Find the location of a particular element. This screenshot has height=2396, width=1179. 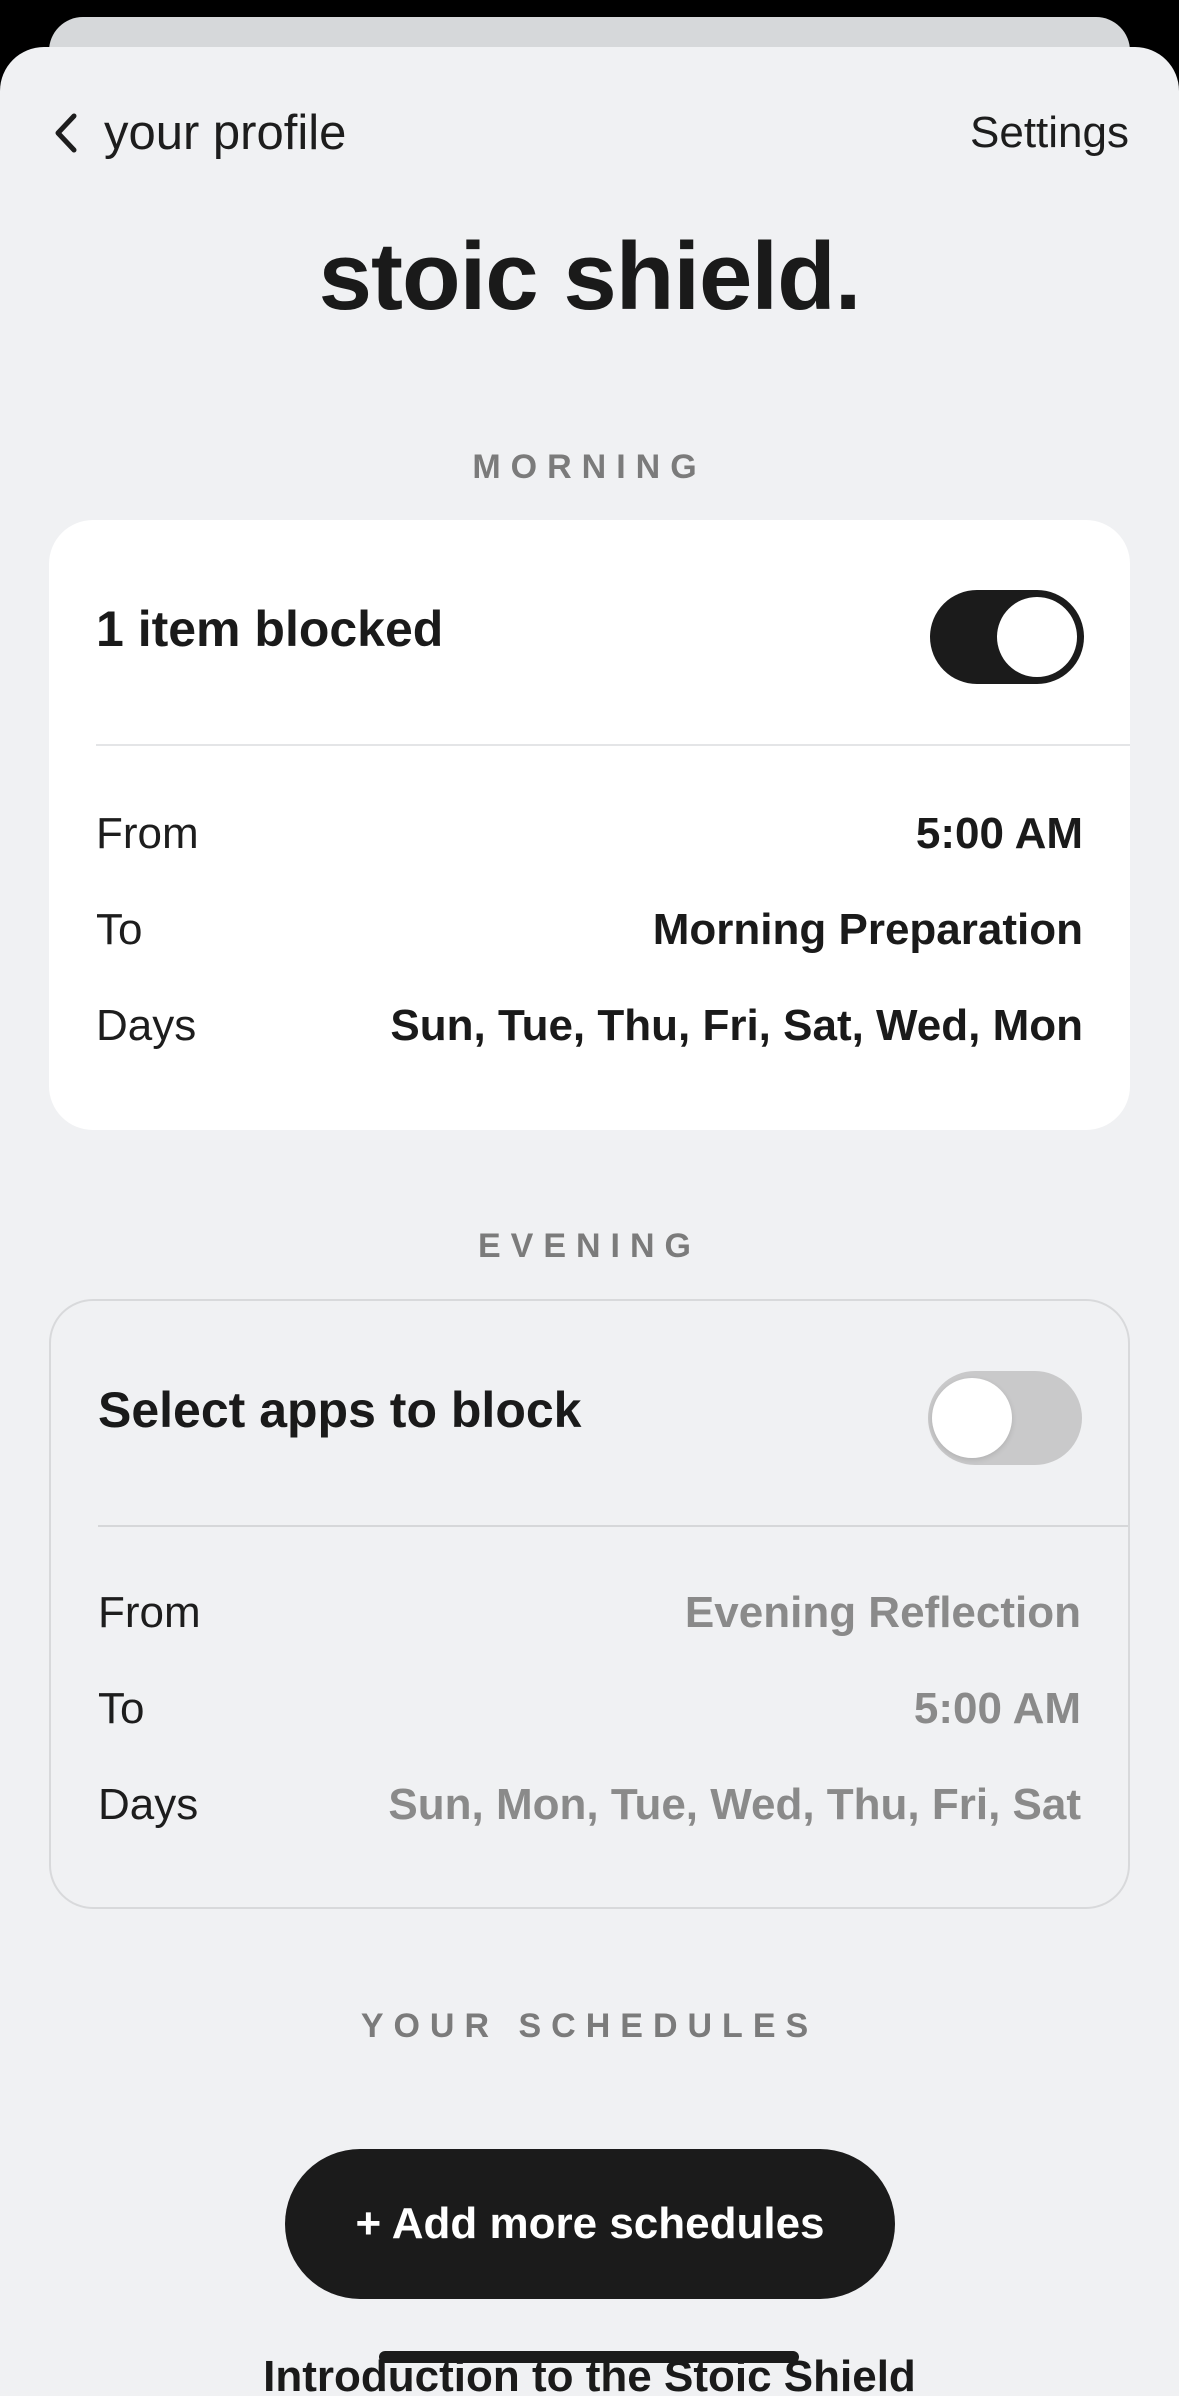

from-row: From Evening Reflection is located at coordinates (589, 1613).